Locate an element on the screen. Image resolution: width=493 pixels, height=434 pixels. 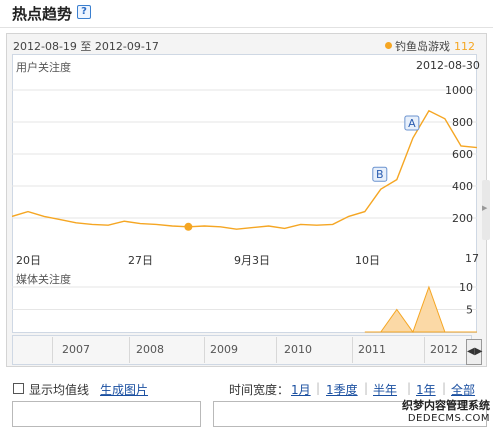
panel-expand-handle is located at coordinates (486, 210).